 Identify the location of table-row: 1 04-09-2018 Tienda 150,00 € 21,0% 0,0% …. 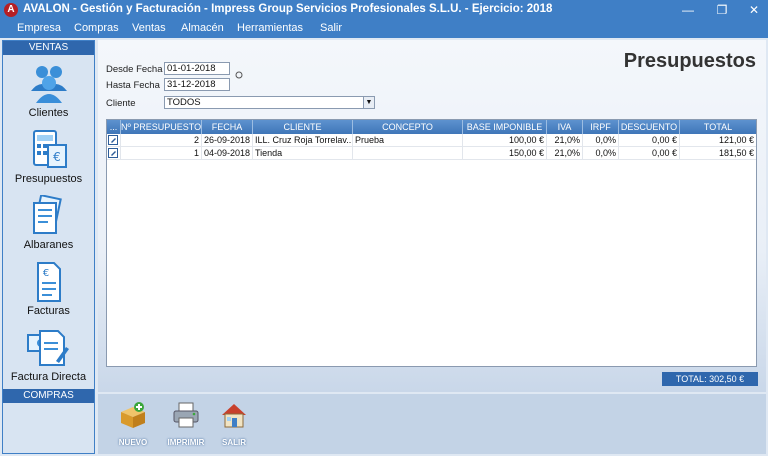
(431, 153).